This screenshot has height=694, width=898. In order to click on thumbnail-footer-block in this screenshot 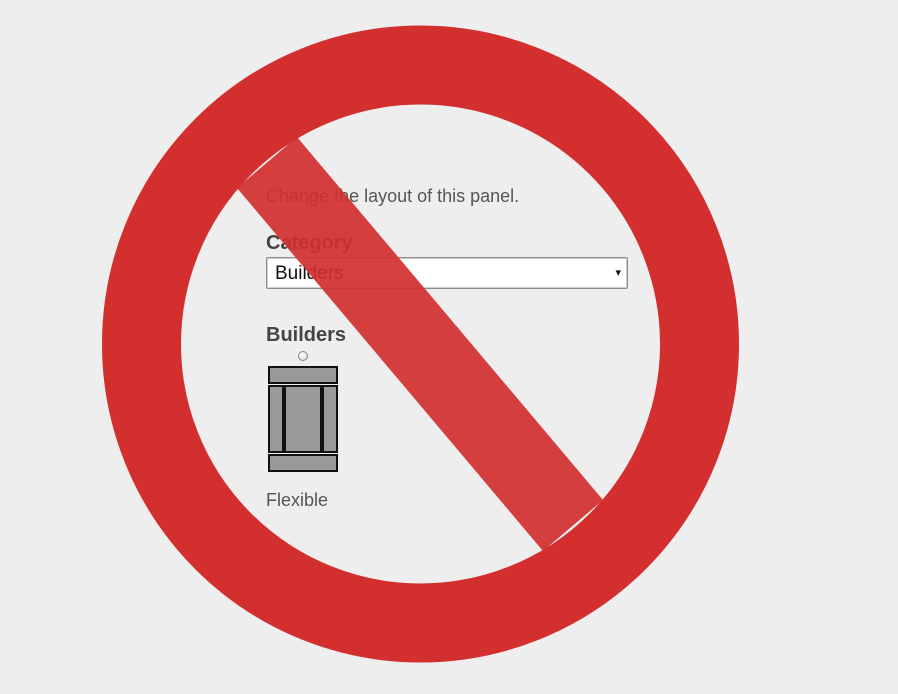, I will do `click(303, 463)`.